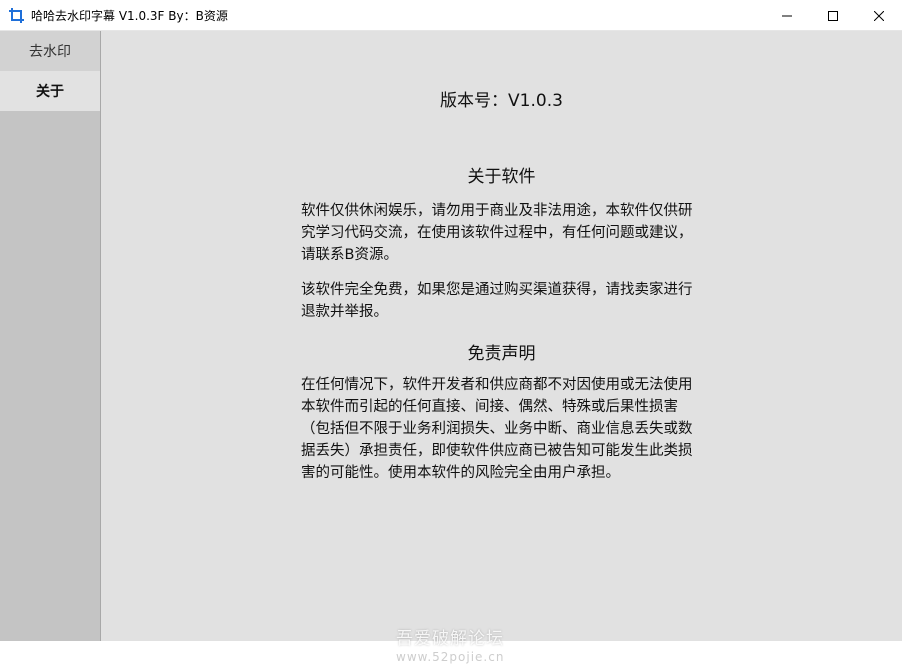 The image size is (902, 672). Describe the element at coordinates (501, 177) in the screenshot. I see `about-heading: 关于软件` at that location.